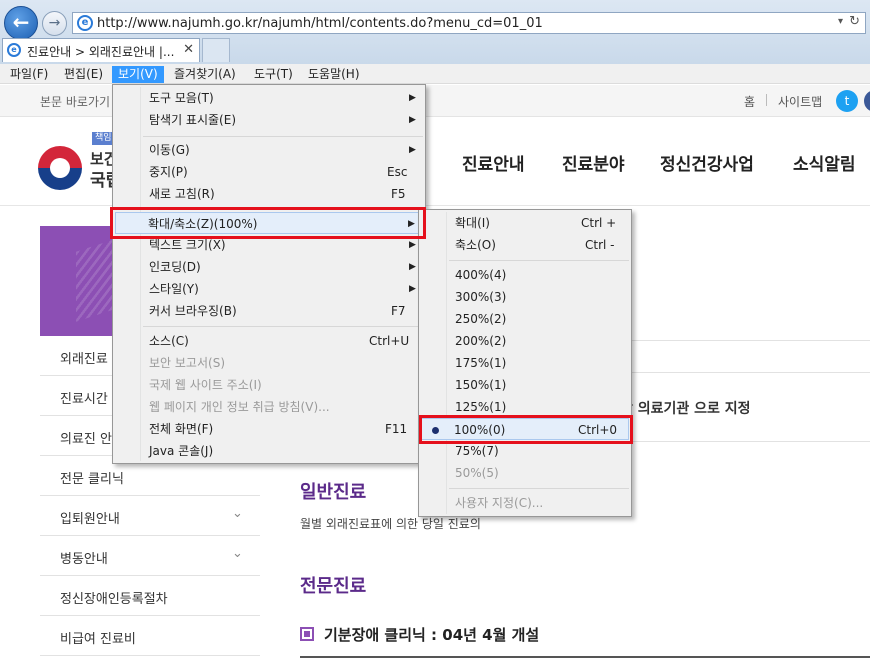  I want to click on menu-item-label: 200%(2), so click(481, 341).